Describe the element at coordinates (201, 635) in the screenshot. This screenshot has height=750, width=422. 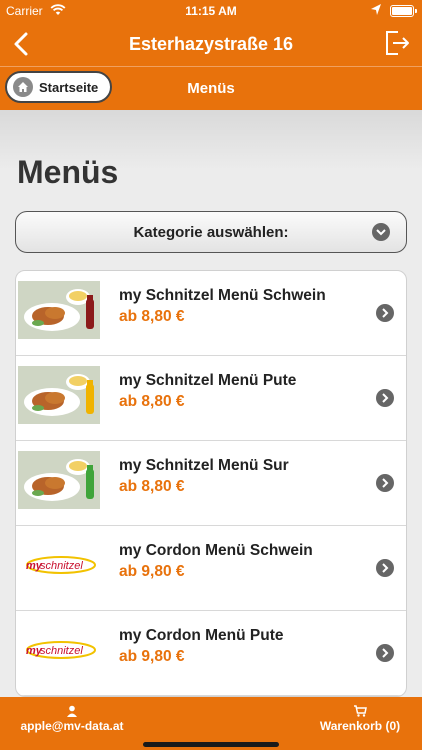
I see `menu-item-name: my Cordon Menü Pute` at that location.